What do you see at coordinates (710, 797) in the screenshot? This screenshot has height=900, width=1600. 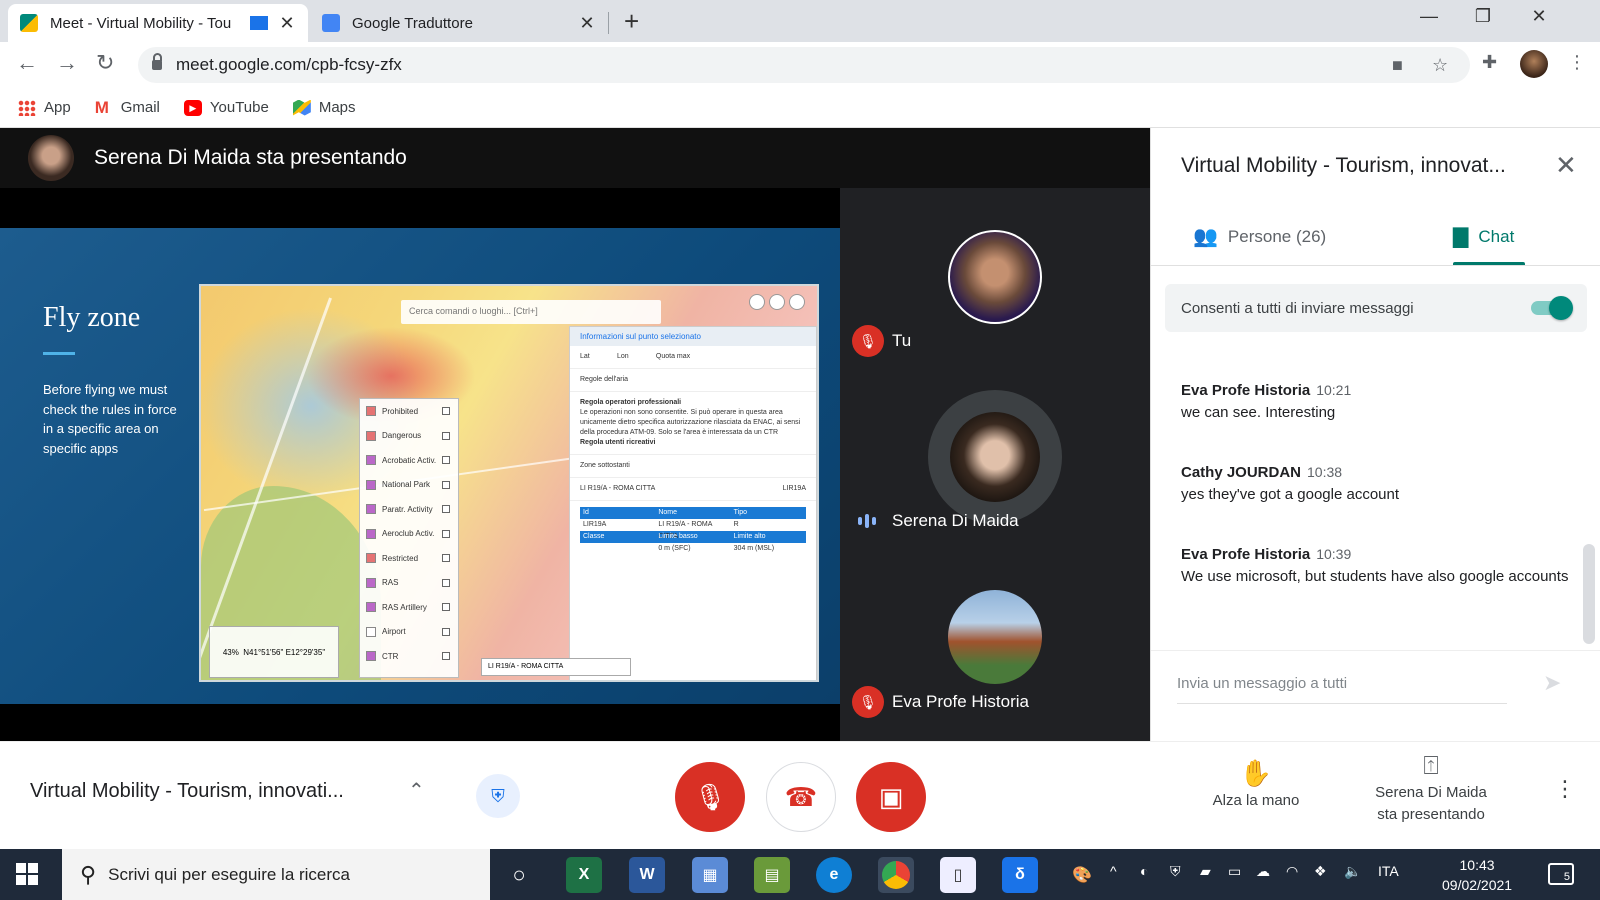 I see `mic-toggle-button: 🎙` at bounding box center [710, 797].